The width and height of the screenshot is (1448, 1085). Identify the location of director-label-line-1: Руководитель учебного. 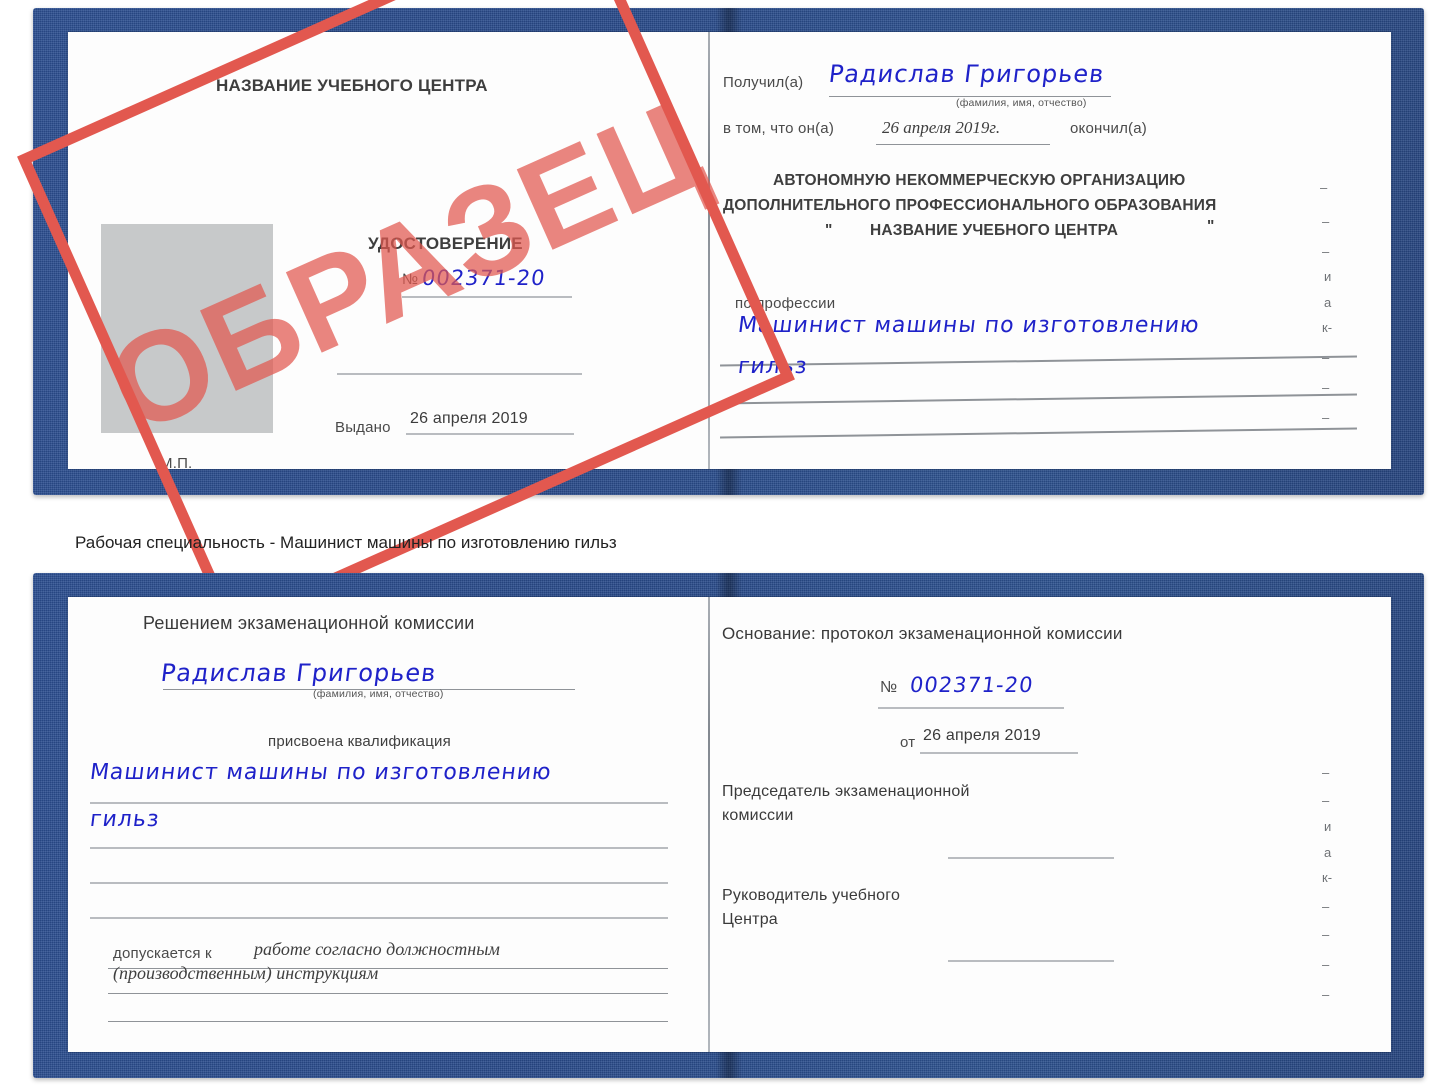
(811, 895).